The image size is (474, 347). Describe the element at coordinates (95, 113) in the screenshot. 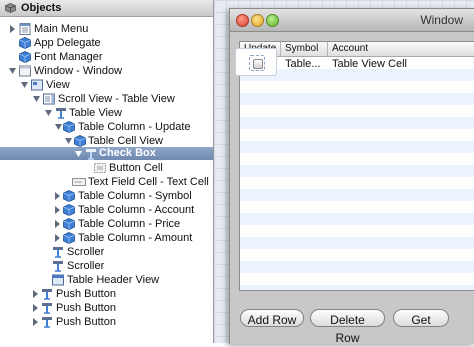

I see `outline-label: Table View` at that location.